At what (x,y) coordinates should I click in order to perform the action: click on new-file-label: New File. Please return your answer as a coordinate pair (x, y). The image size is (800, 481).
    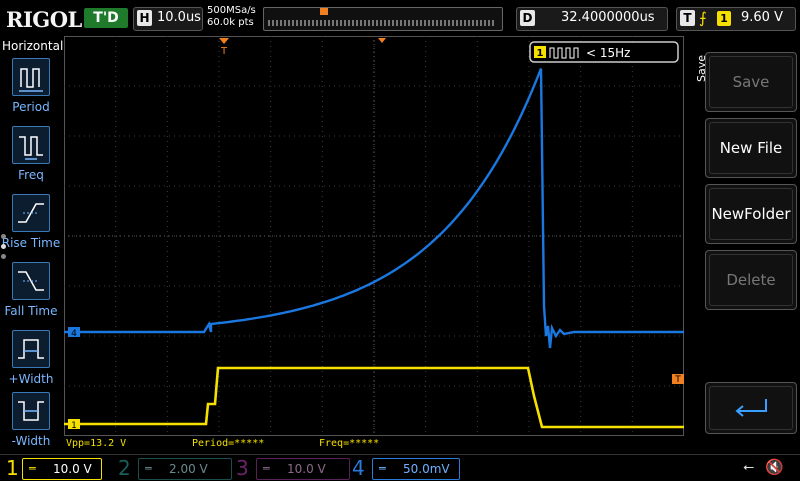
    Looking at the image, I should click on (751, 148).